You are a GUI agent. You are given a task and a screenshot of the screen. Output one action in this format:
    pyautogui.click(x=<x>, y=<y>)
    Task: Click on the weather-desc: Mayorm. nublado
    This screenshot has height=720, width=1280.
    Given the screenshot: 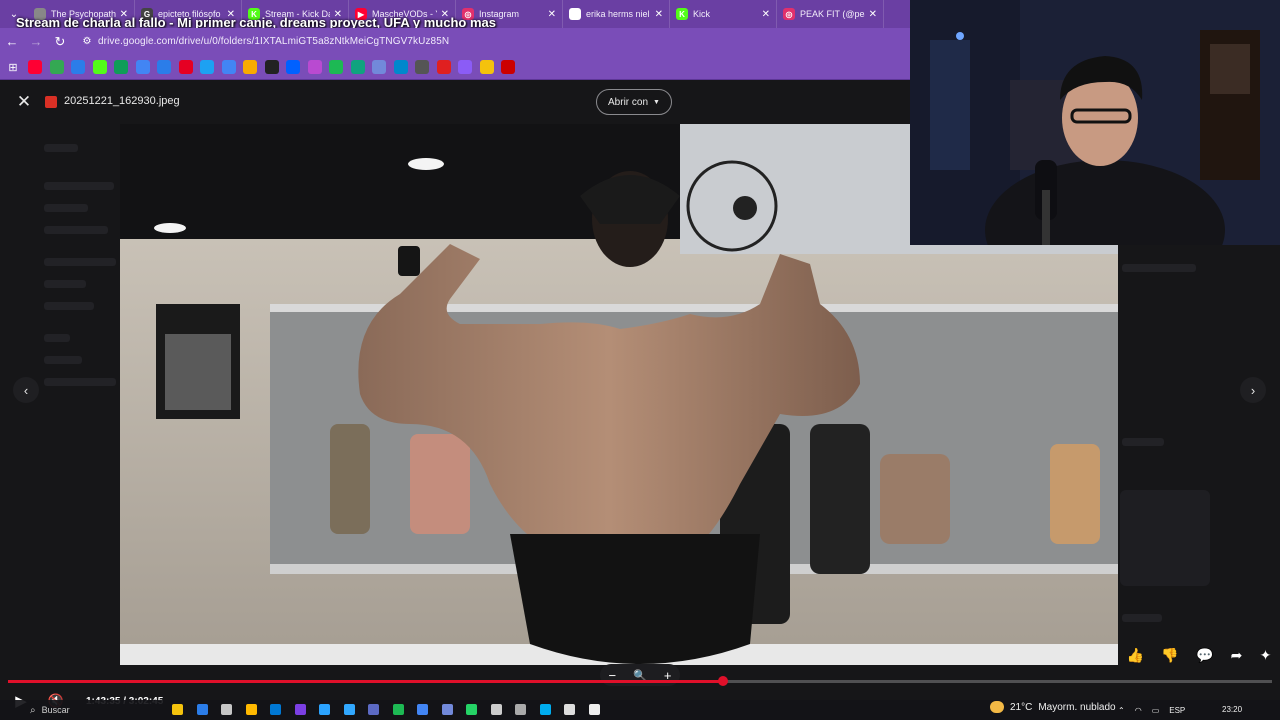 What is the action you would take?
    pyautogui.click(x=1077, y=707)
    